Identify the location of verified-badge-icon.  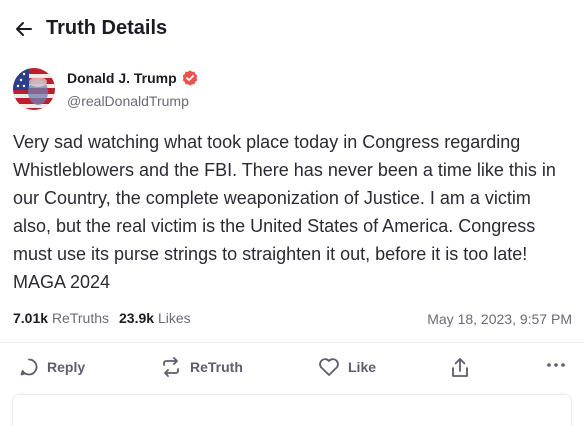
(189, 78).